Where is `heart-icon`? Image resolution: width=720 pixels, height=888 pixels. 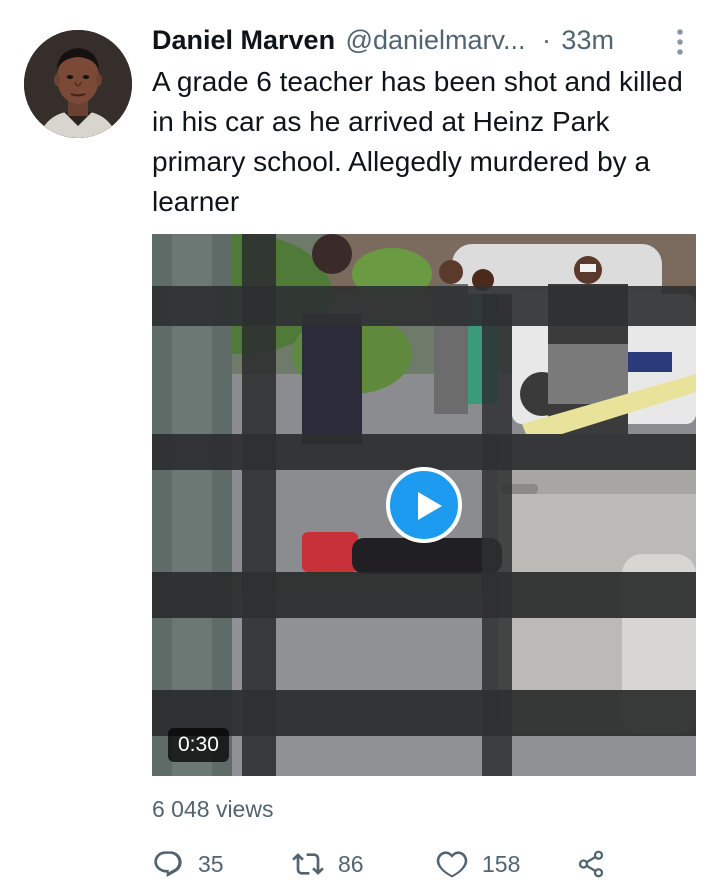 heart-icon is located at coordinates (452, 864).